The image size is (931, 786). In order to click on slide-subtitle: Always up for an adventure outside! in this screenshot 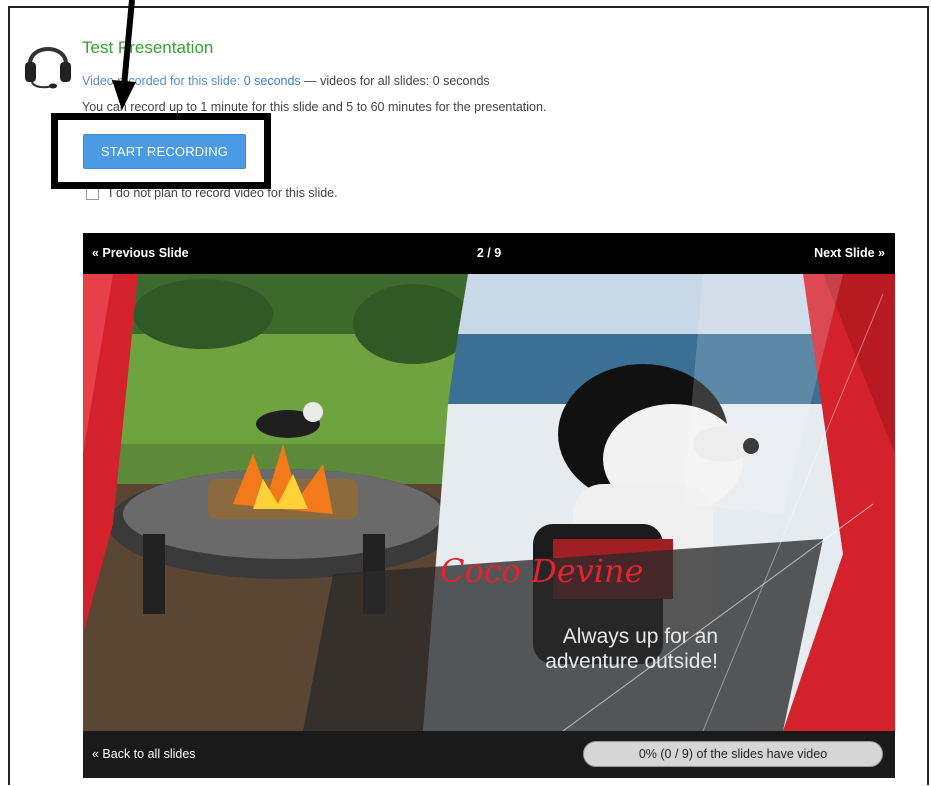, I will do `click(598, 649)`.